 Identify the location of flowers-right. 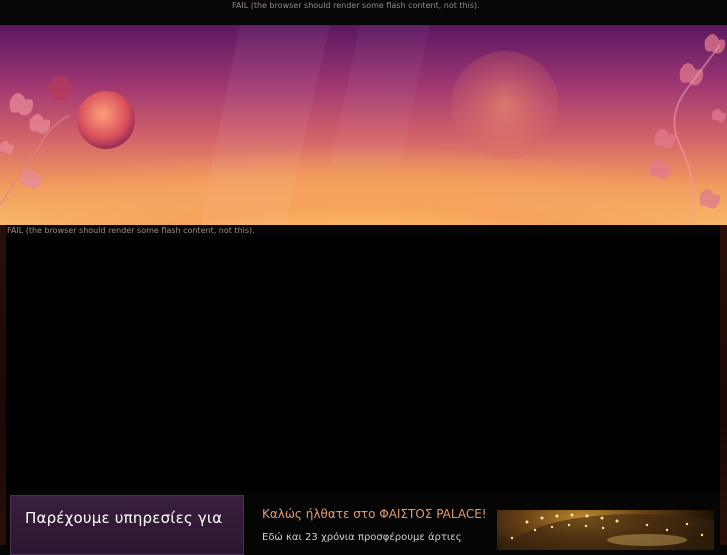
(687, 121).